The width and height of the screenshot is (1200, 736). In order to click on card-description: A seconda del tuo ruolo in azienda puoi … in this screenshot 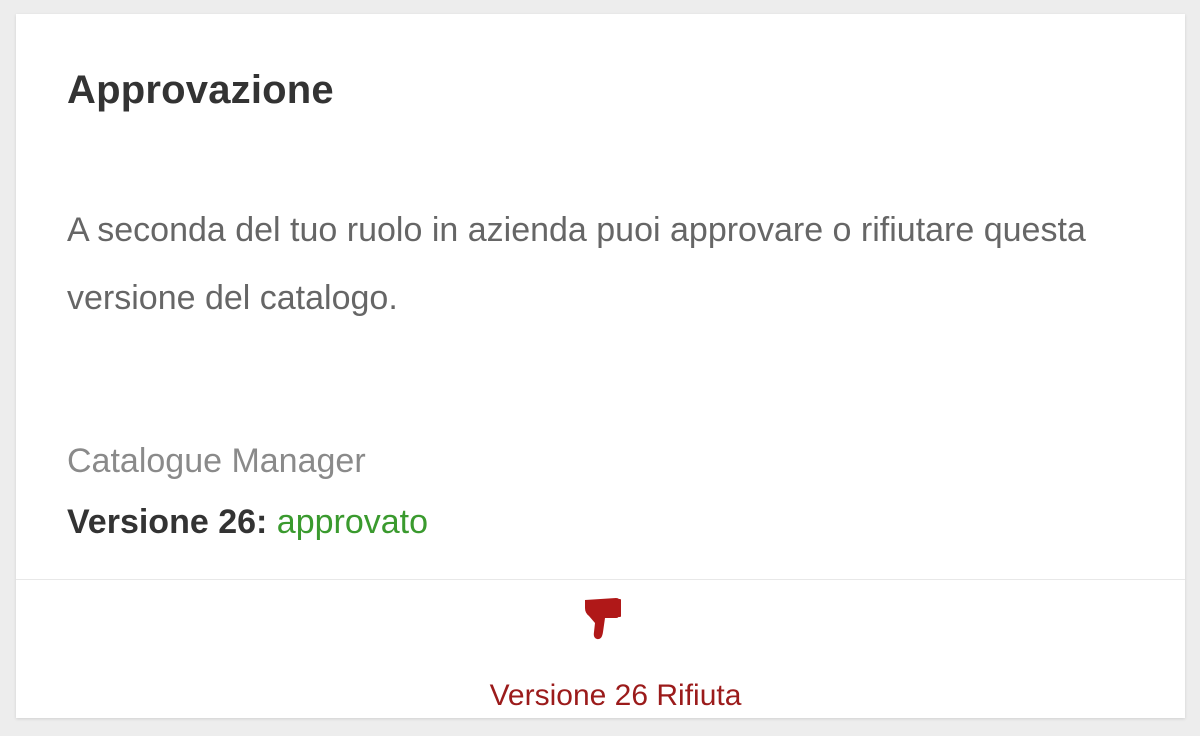, I will do `click(576, 264)`.